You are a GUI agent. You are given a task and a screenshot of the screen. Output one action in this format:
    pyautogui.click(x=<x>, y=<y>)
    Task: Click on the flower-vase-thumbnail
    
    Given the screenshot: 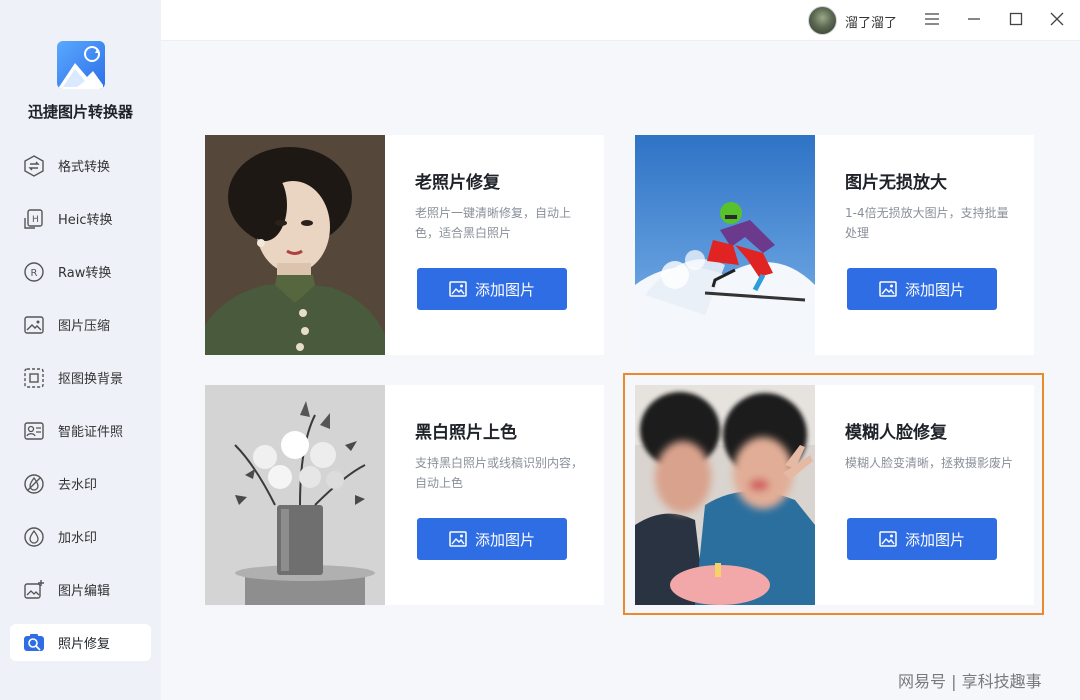 What is the action you would take?
    pyautogui.click(x=295, y=495)
    